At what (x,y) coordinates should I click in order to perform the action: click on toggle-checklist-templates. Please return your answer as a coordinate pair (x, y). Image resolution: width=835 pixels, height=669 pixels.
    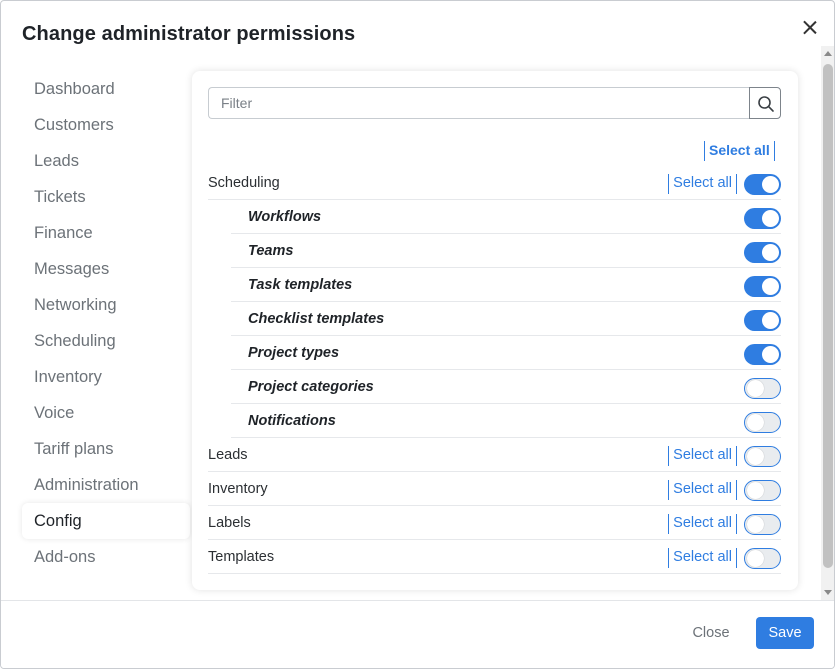
    Looking at the image, I should click on (762, 320).